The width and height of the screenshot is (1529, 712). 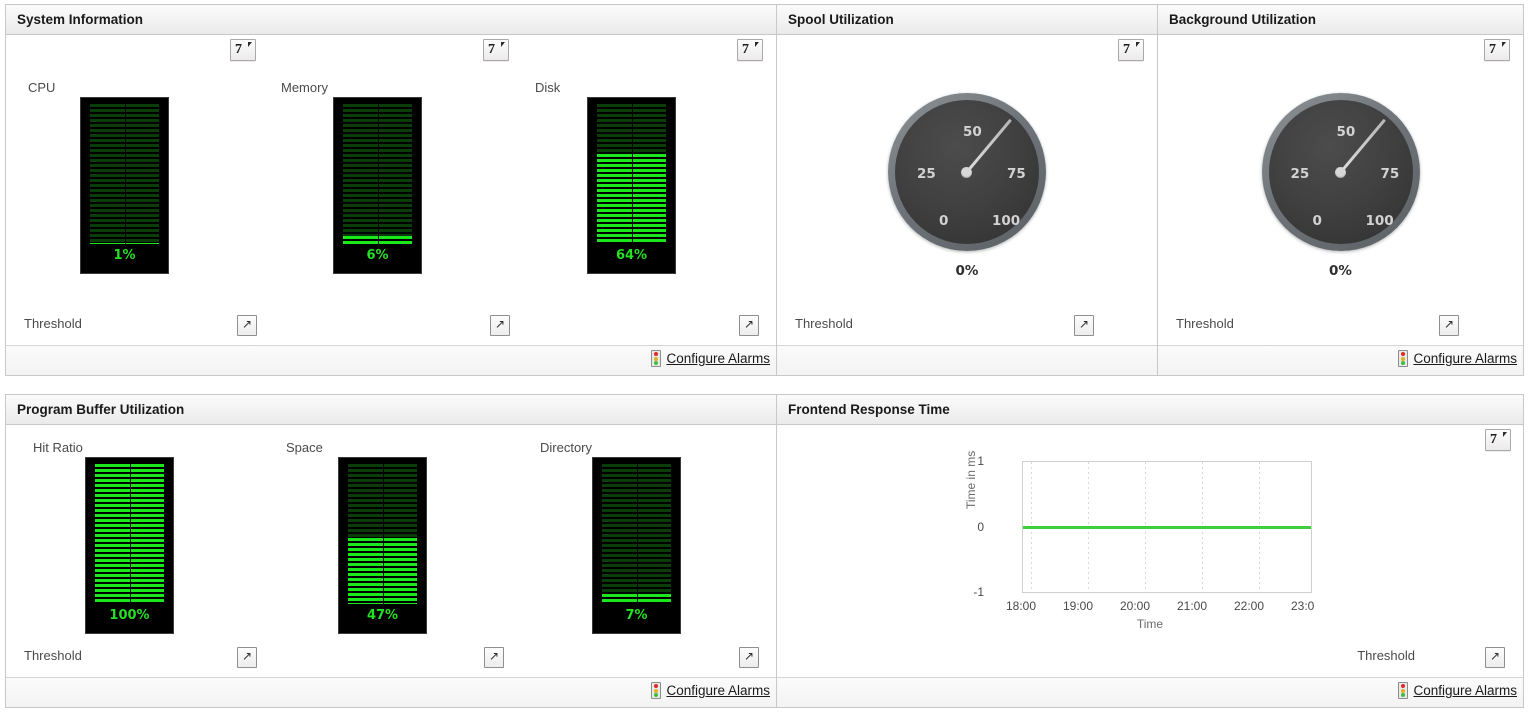 What do you see at coordinates (1498, 440) in the screenshot?
I see `period-button-frontend: 7` at bounding box center [1498, 440].